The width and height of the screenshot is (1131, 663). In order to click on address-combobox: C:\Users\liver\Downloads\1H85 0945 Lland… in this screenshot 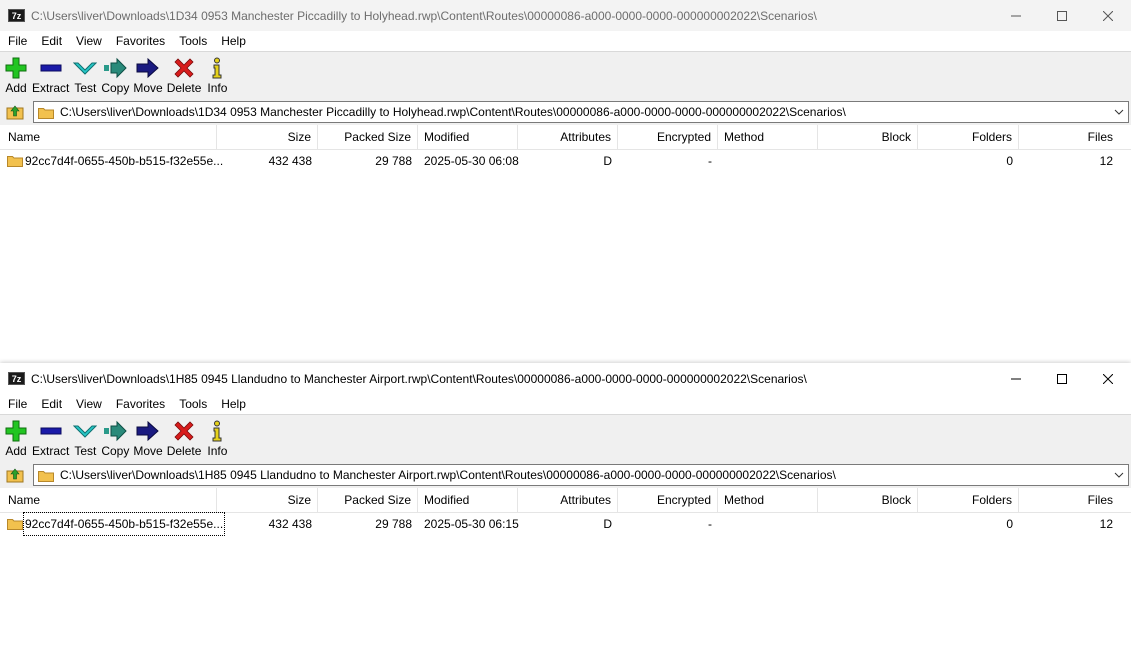, I will do `click(581, 475)`.